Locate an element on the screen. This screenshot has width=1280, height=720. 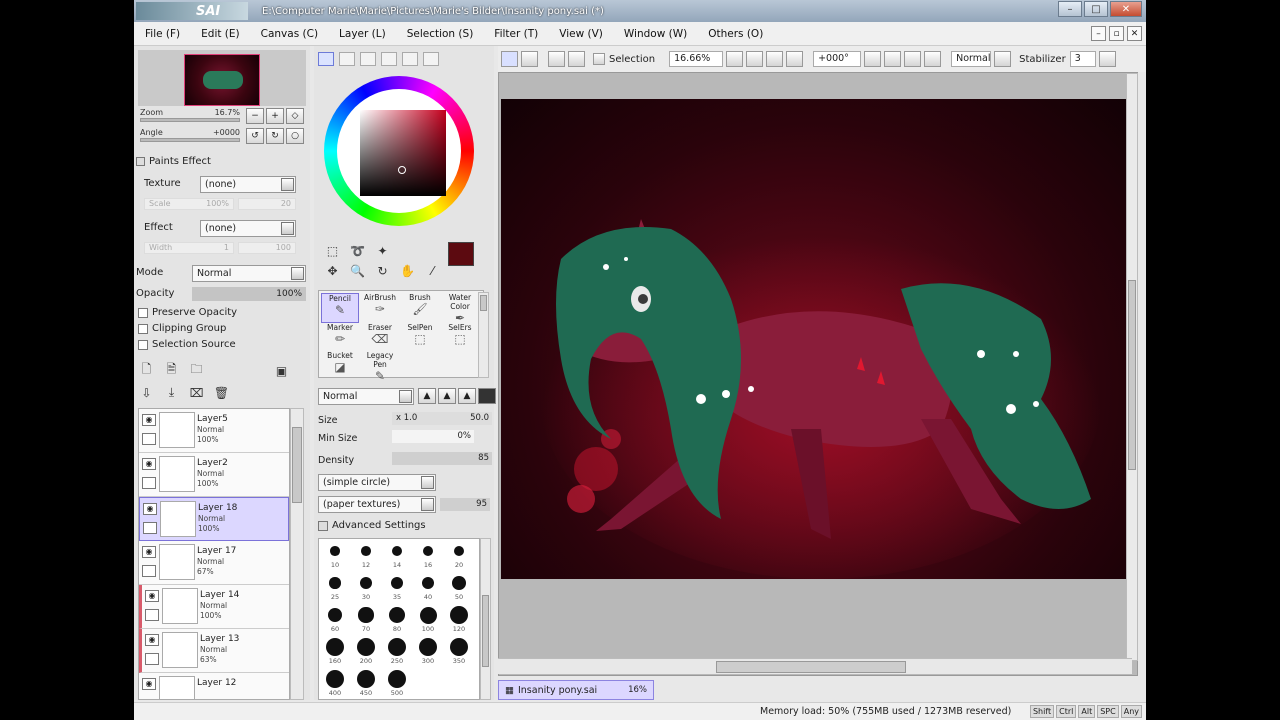
brush-blend-select: Normal is located at coordinates (366, 396).